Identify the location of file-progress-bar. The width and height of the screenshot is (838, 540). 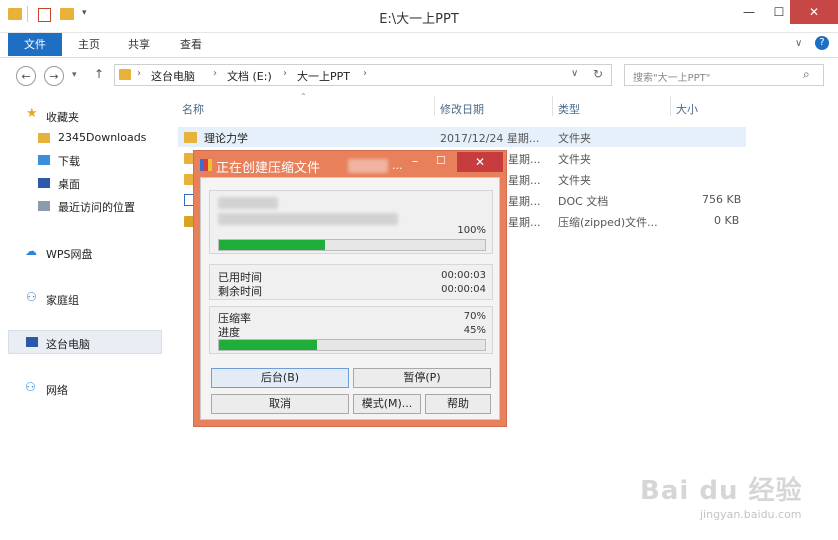
(352, 245).